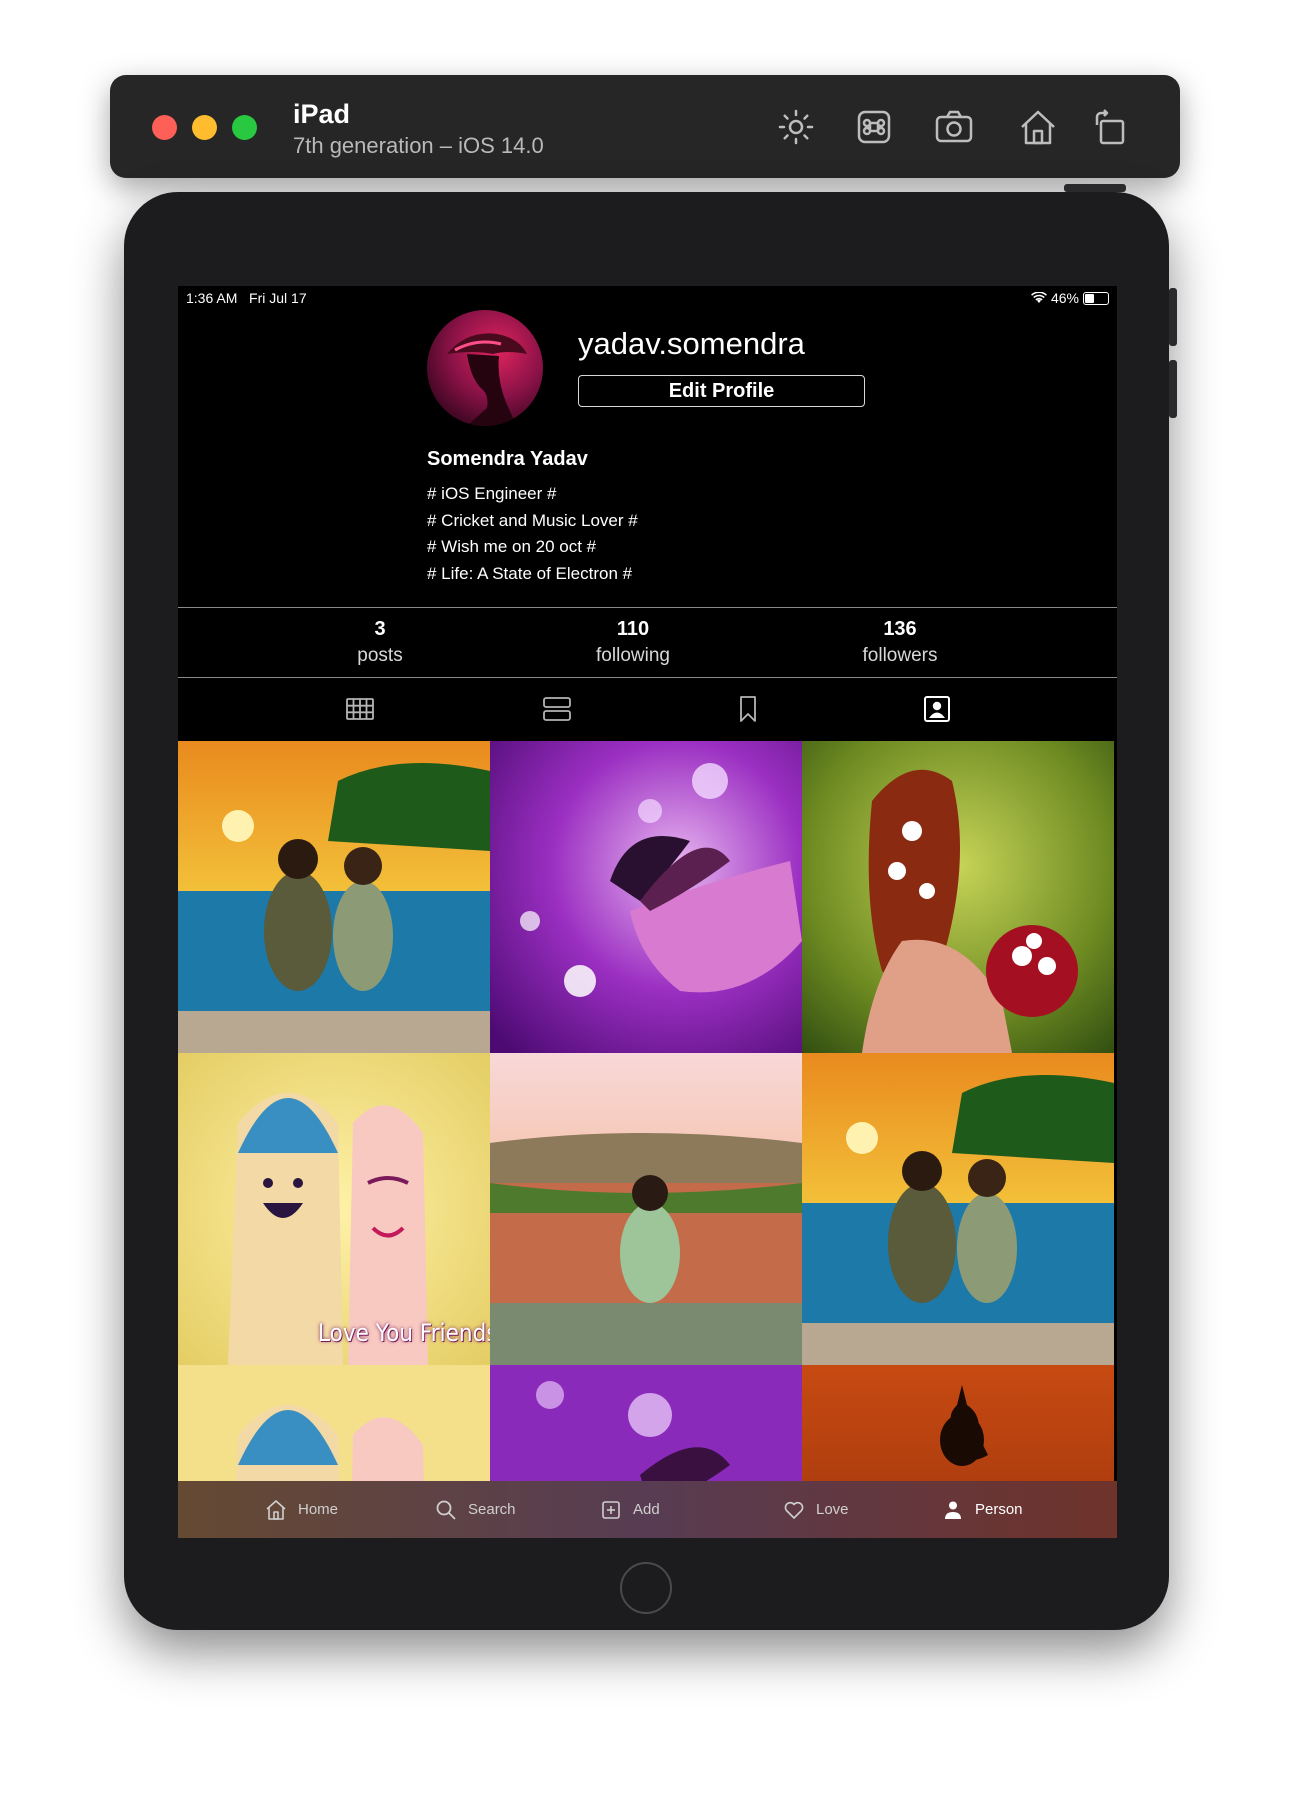  Describe the element at coordinates (380, 629) in the screenshot. I see `stat-count: 3` at that location.